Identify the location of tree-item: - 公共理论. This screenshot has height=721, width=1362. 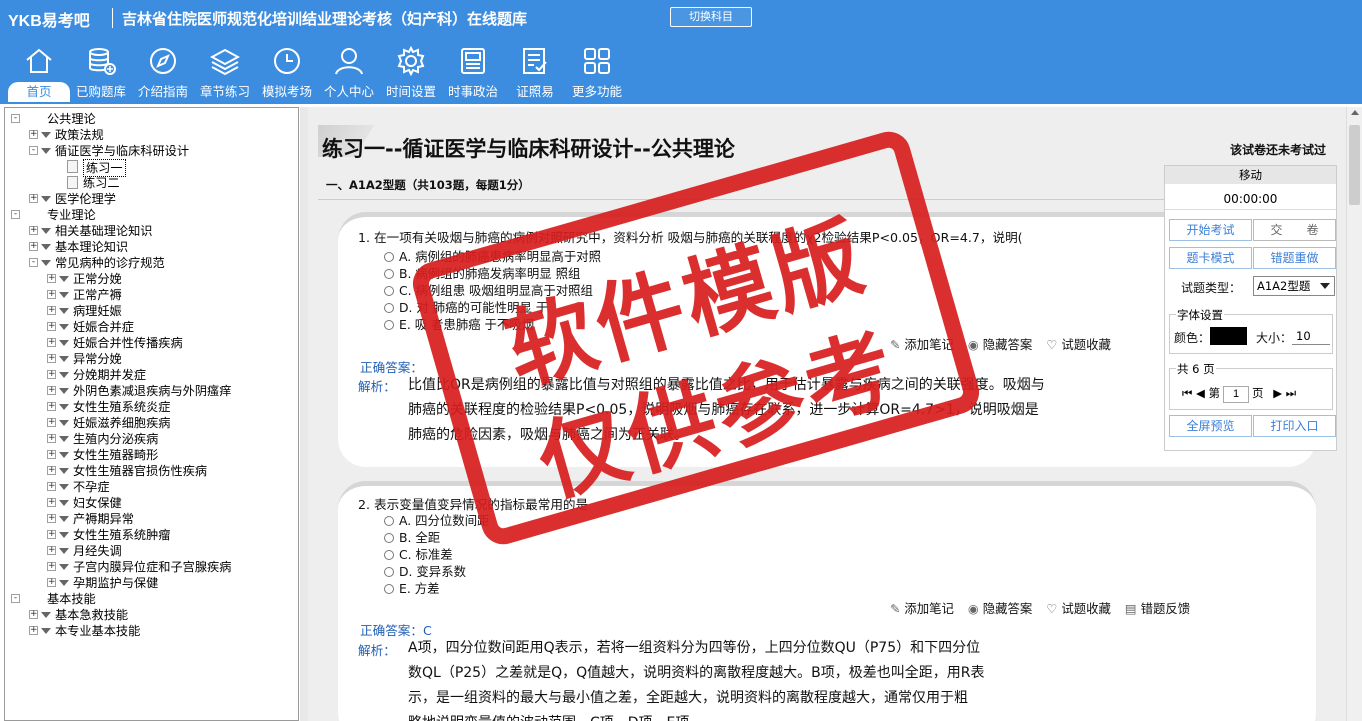
(151, 119).